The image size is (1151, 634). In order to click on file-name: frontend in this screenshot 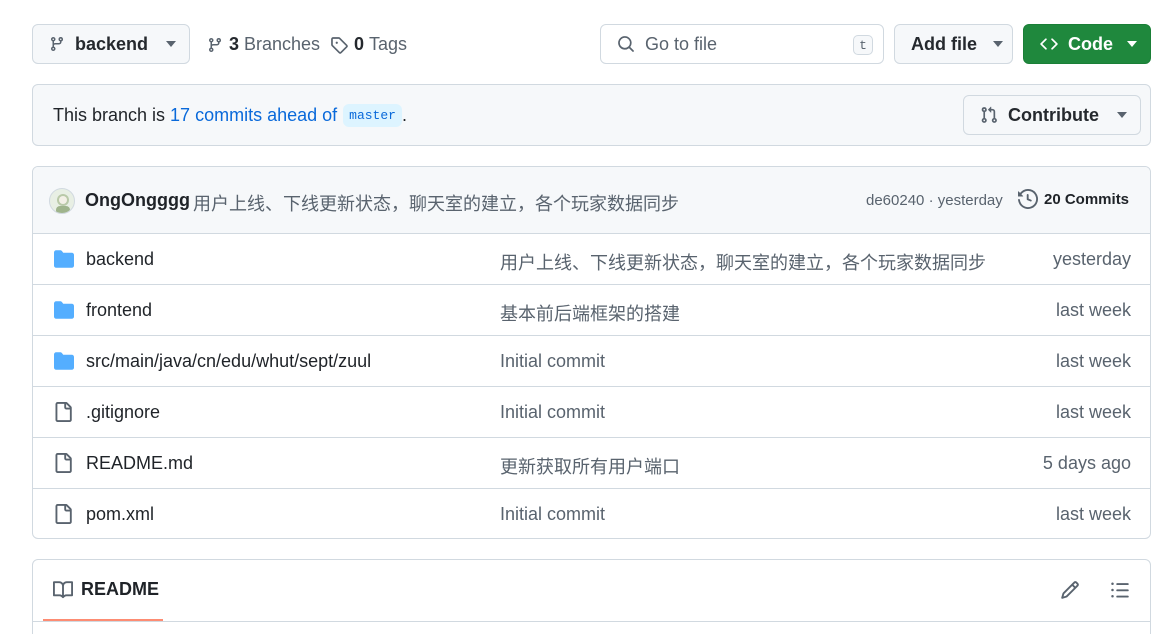, I will do `click(119, 310)`.